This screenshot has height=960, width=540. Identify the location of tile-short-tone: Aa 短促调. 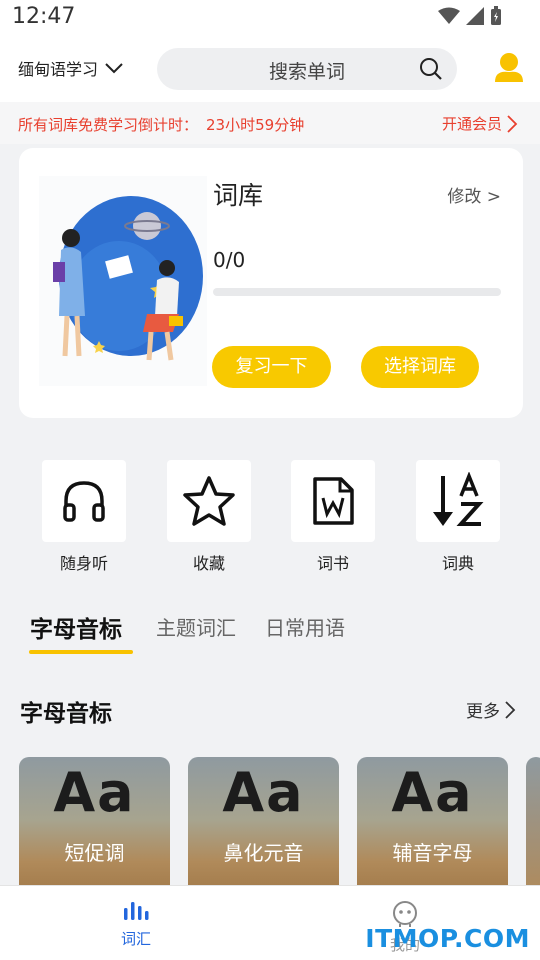
(94, 821).